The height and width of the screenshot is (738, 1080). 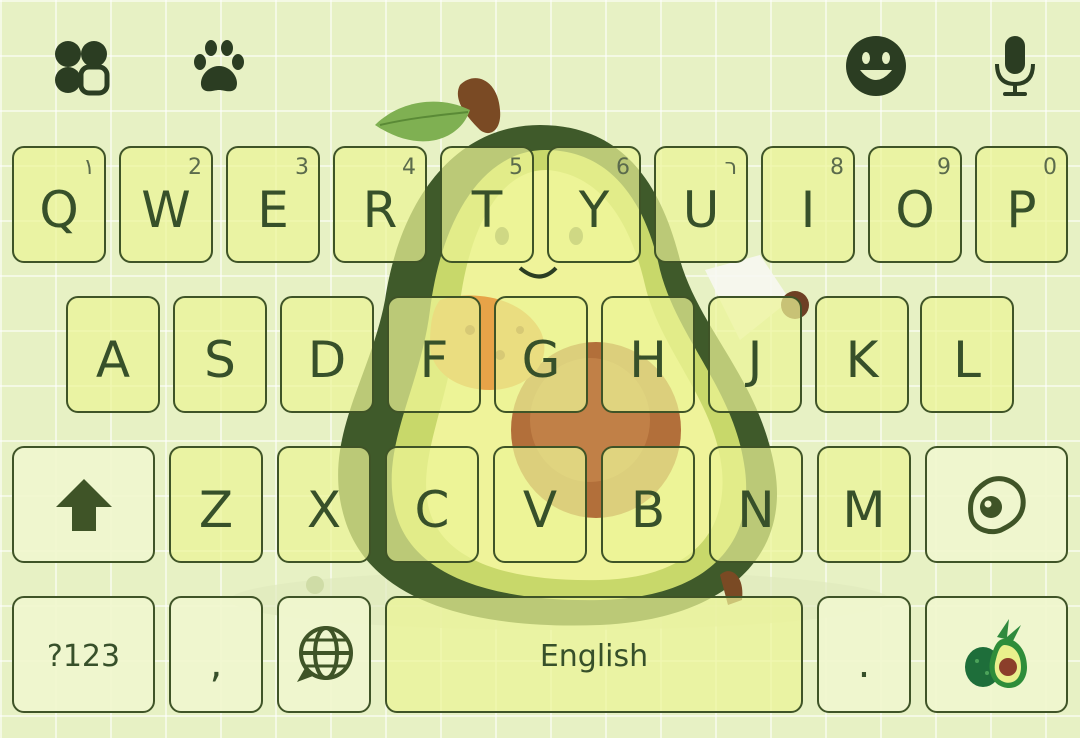 What do you see at coordinates (220, 359) in the screenshot?
I see `key-label: S` at bounding box center [220, 359].